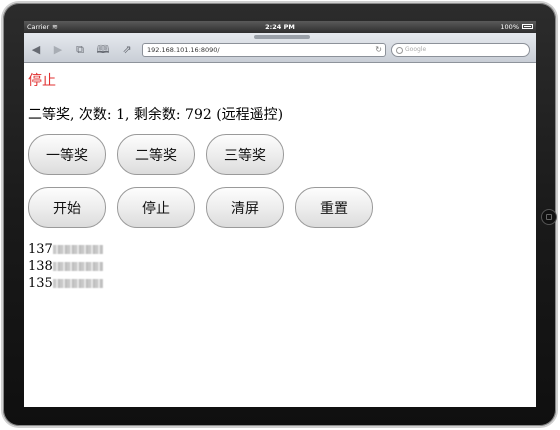  Describe the element at coordinates (460, 50) in the screenshot. I see `search-input: Google` at that location.